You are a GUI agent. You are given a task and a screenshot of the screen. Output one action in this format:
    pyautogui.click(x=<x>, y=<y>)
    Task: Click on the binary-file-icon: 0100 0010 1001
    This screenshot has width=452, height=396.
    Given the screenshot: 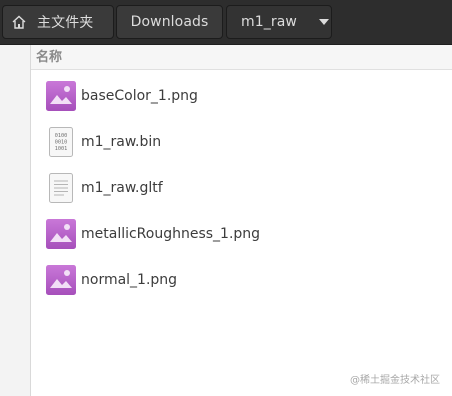 What is the action you would take?
    pyautogui.click(x=61, y=142)
    